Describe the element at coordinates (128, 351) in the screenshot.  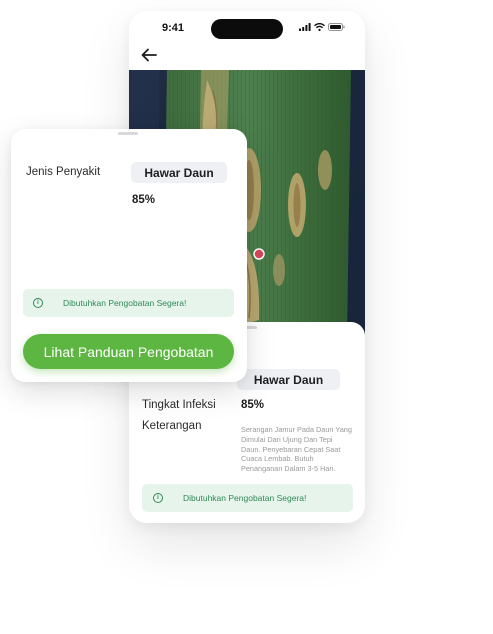
I see `treatment-guide-button: Lihat Panduan Pengobatan` at that location.